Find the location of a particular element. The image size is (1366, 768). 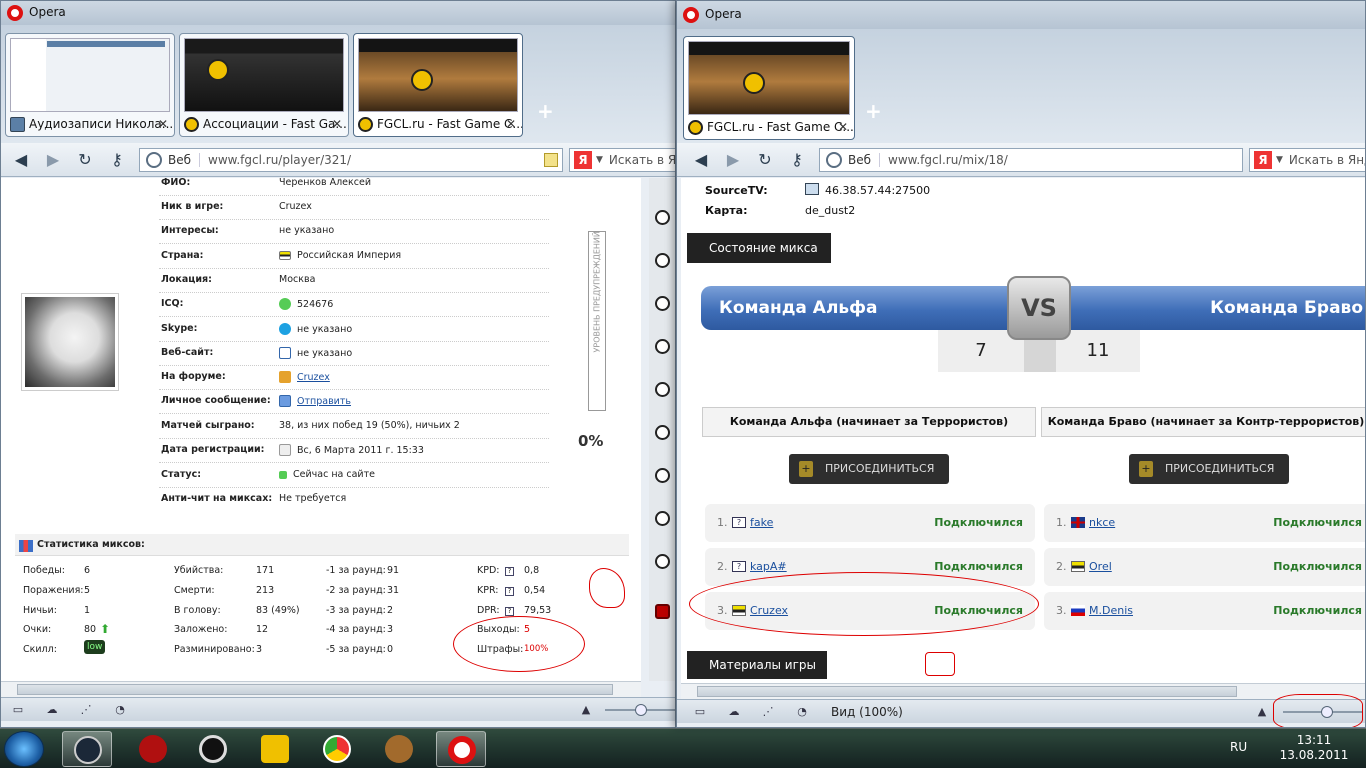

stat-label: Разминировано: is located at coordinates (214, 649).